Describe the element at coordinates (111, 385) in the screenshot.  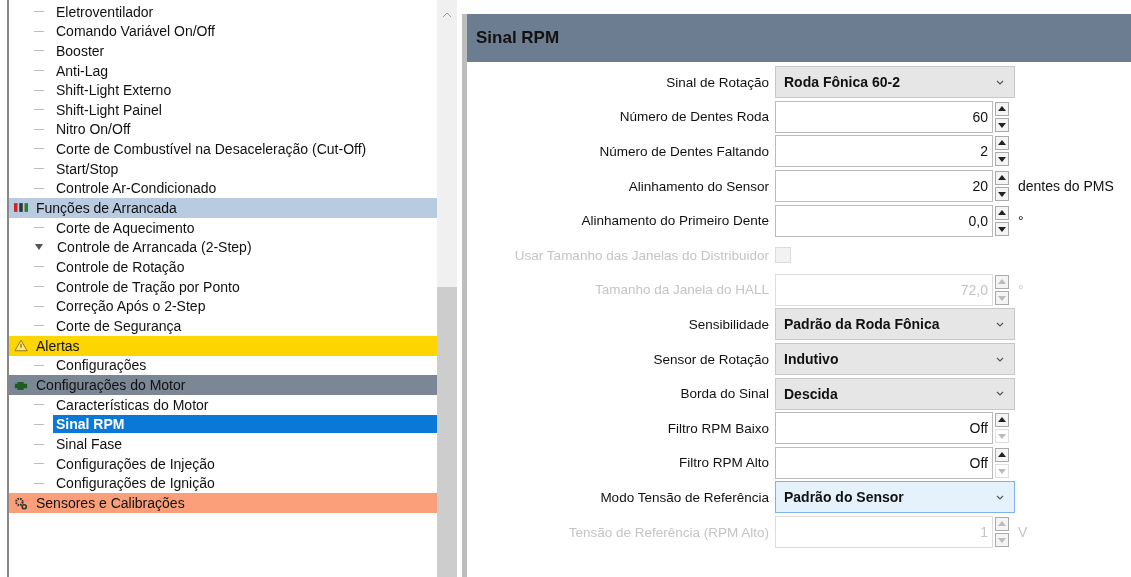
I see `tree-group-label: Configurações do Motor` at that location.